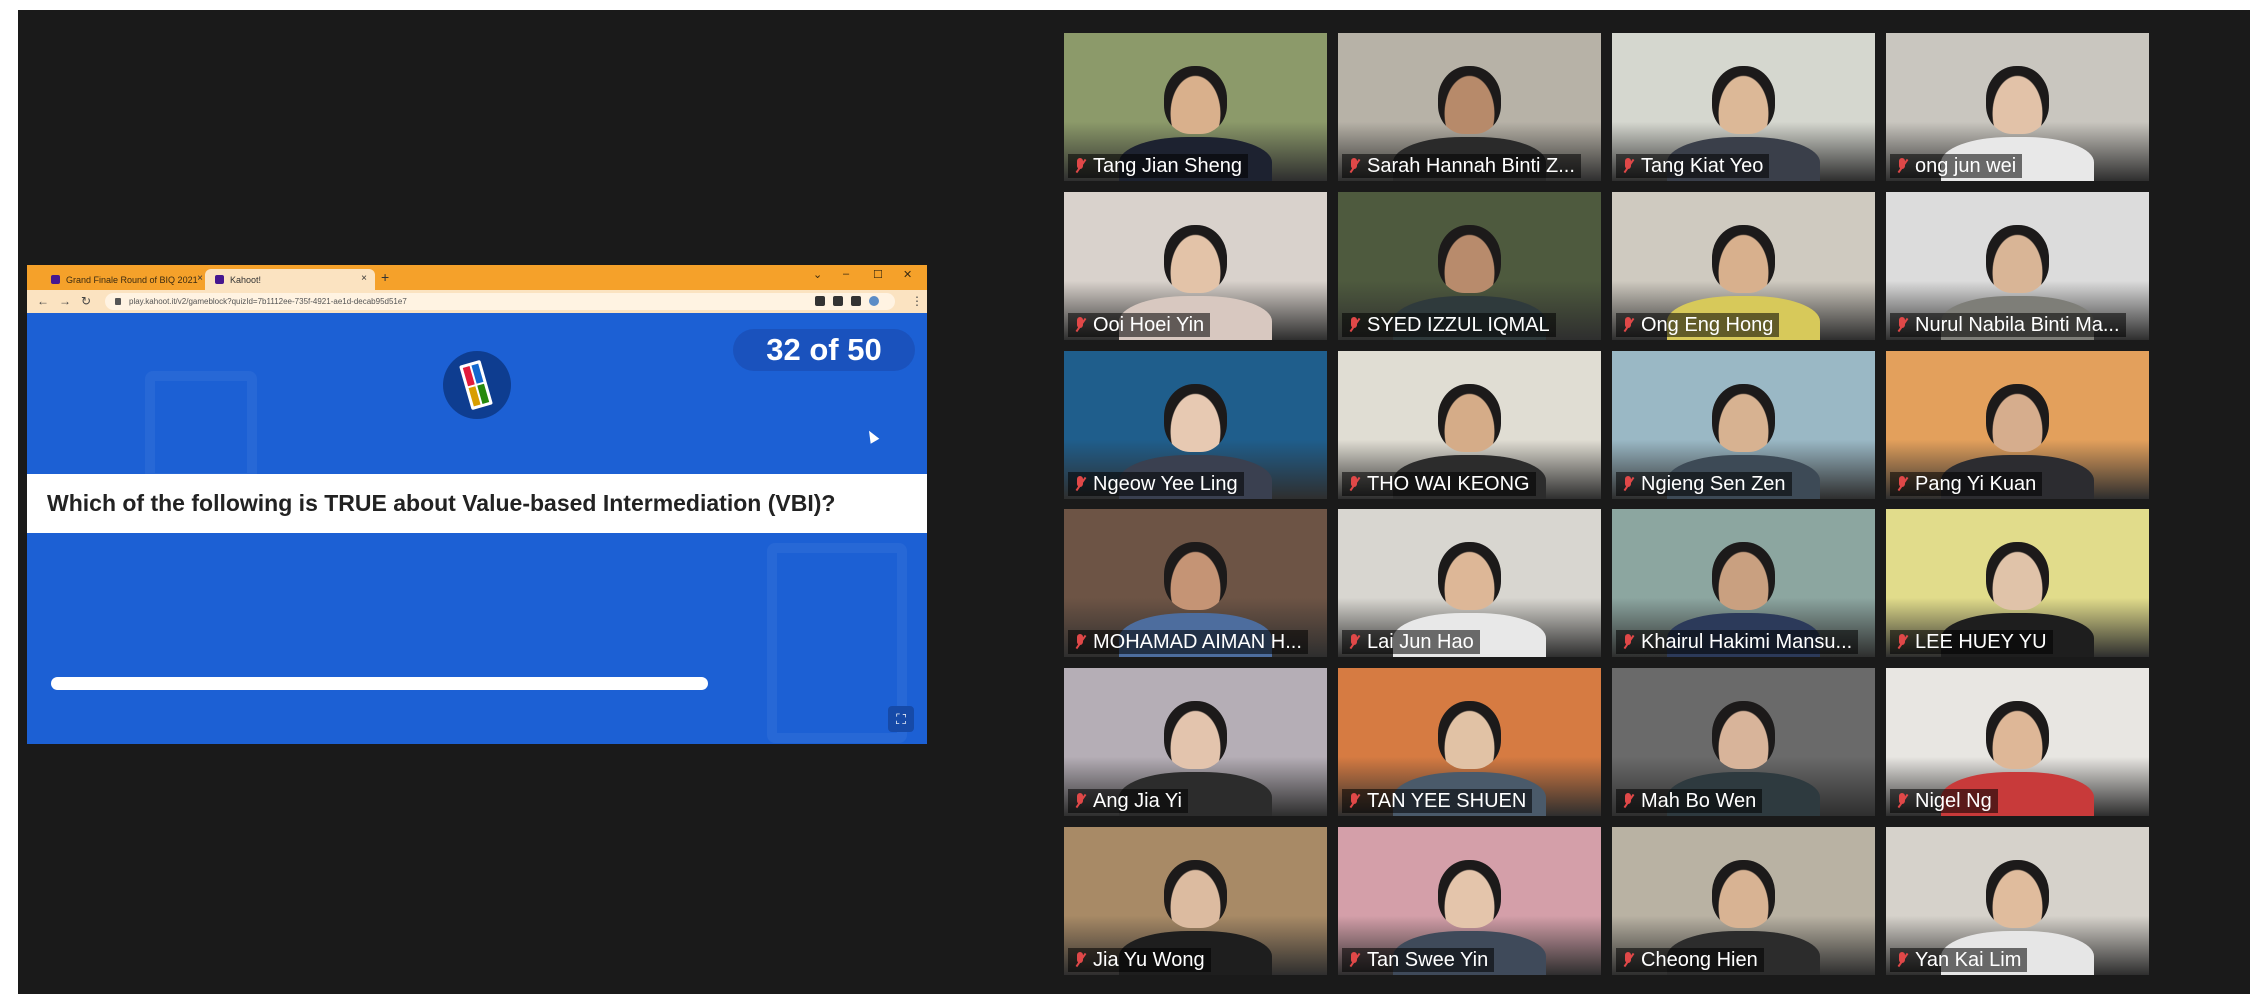 Image resolution: width=2250 pixels, height=994 pixels. What do you see at coordinates (1743, 425) in the screenshot?
I see `participant-tile: Ngieng Sen Zen` at bounding box center [1743, 425].